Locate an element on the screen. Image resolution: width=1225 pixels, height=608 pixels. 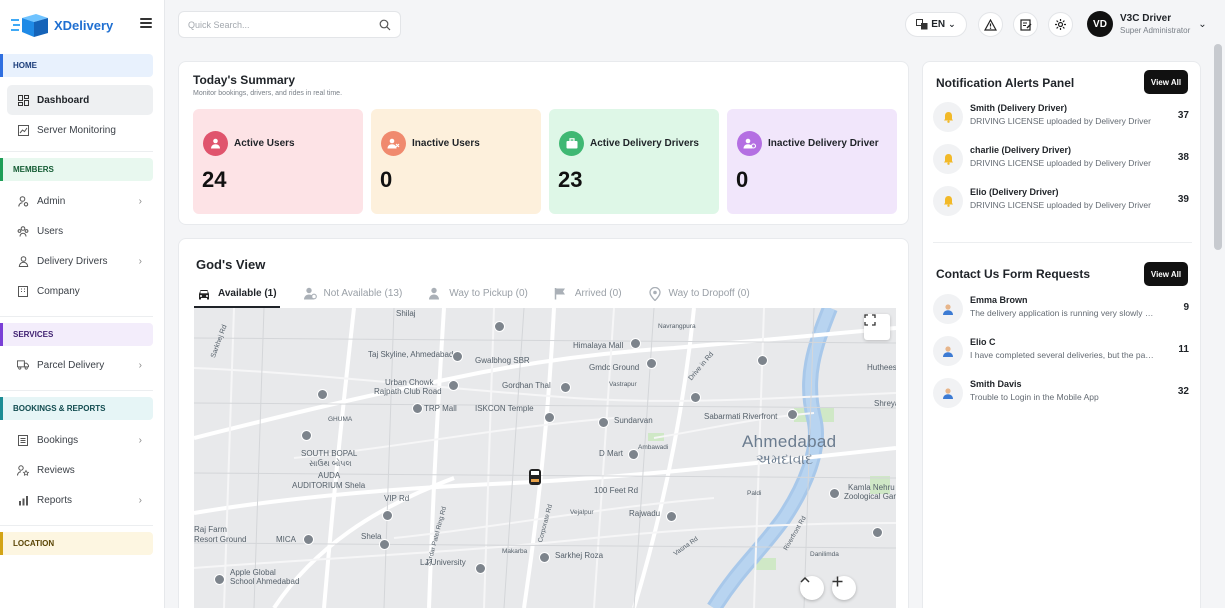
user-menu: VD V3C Driver Super Administrator ⌄ is located at coordinates (1147, 24).